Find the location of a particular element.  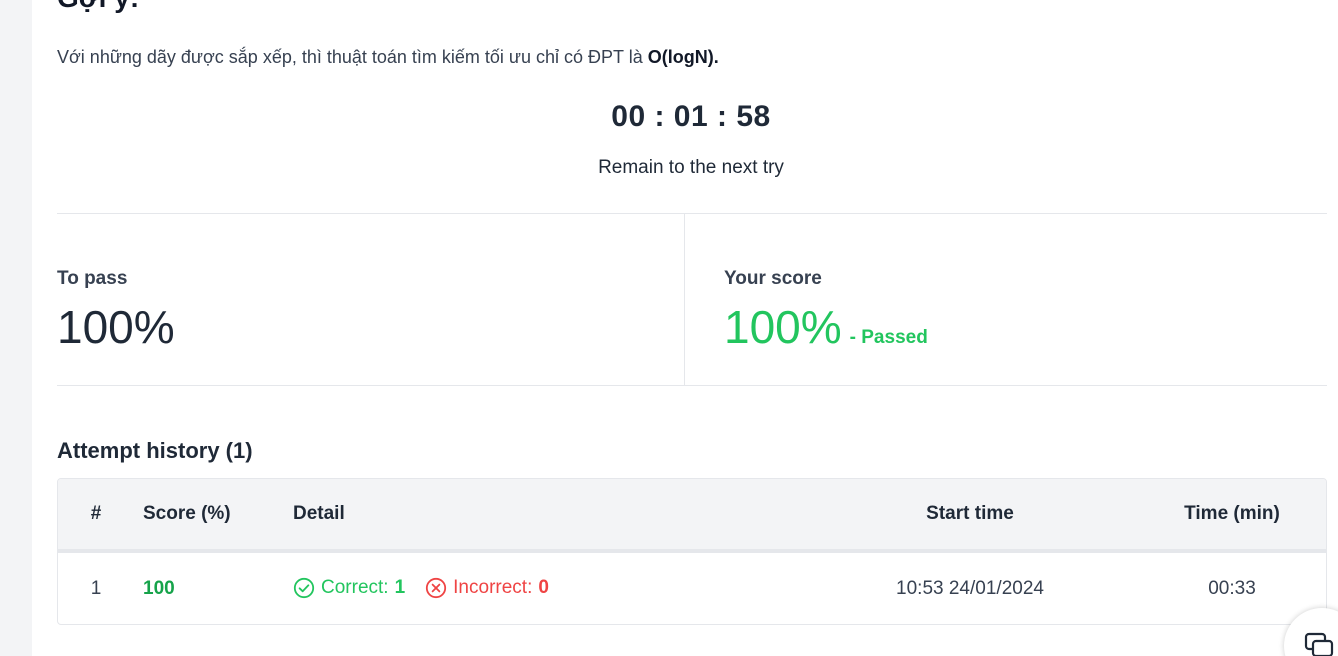

row-score: 100 is located at coordinates (159, 588).